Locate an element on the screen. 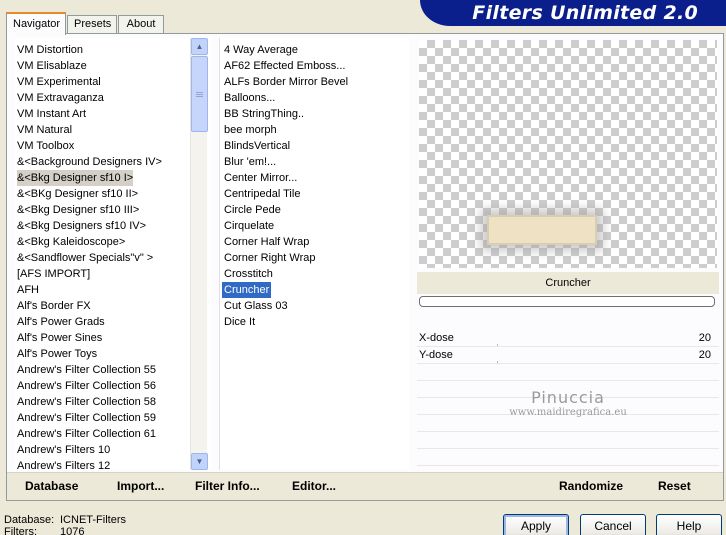  database-label: Database: is located at coordinates (29, 520).